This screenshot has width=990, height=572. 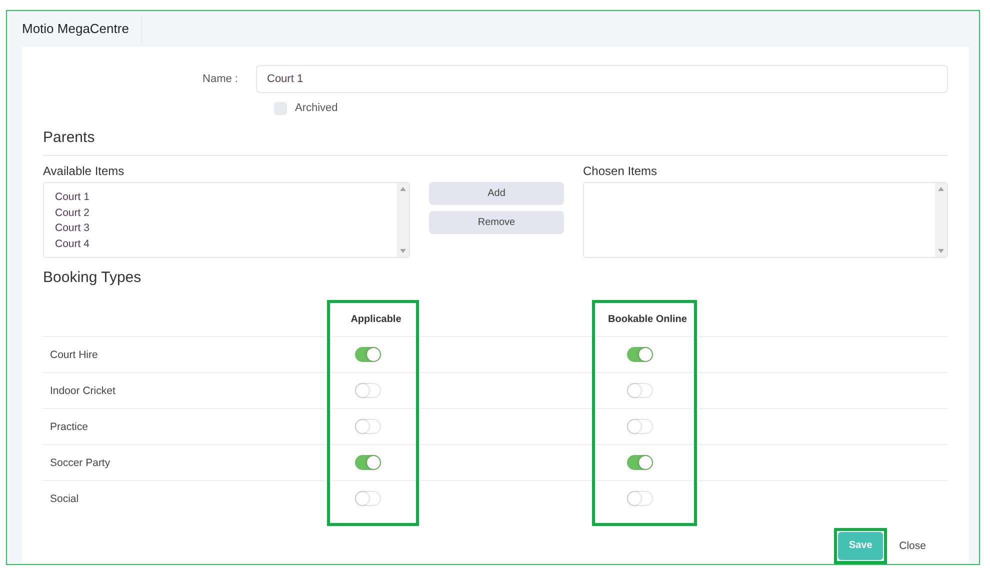 What do you see at coordinates (226, 198) in the screenshot?
I see `list-item: Court 1` at bounding box center [226, 198].